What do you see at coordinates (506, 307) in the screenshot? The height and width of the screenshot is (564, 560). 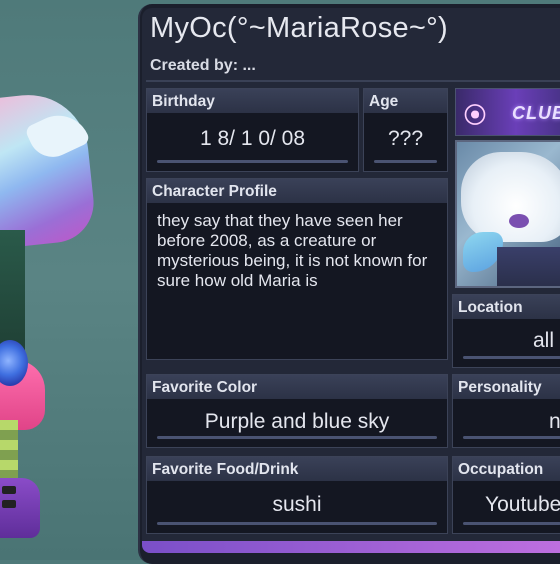 I see `location-label: Location` at bounding box center [506, 307].